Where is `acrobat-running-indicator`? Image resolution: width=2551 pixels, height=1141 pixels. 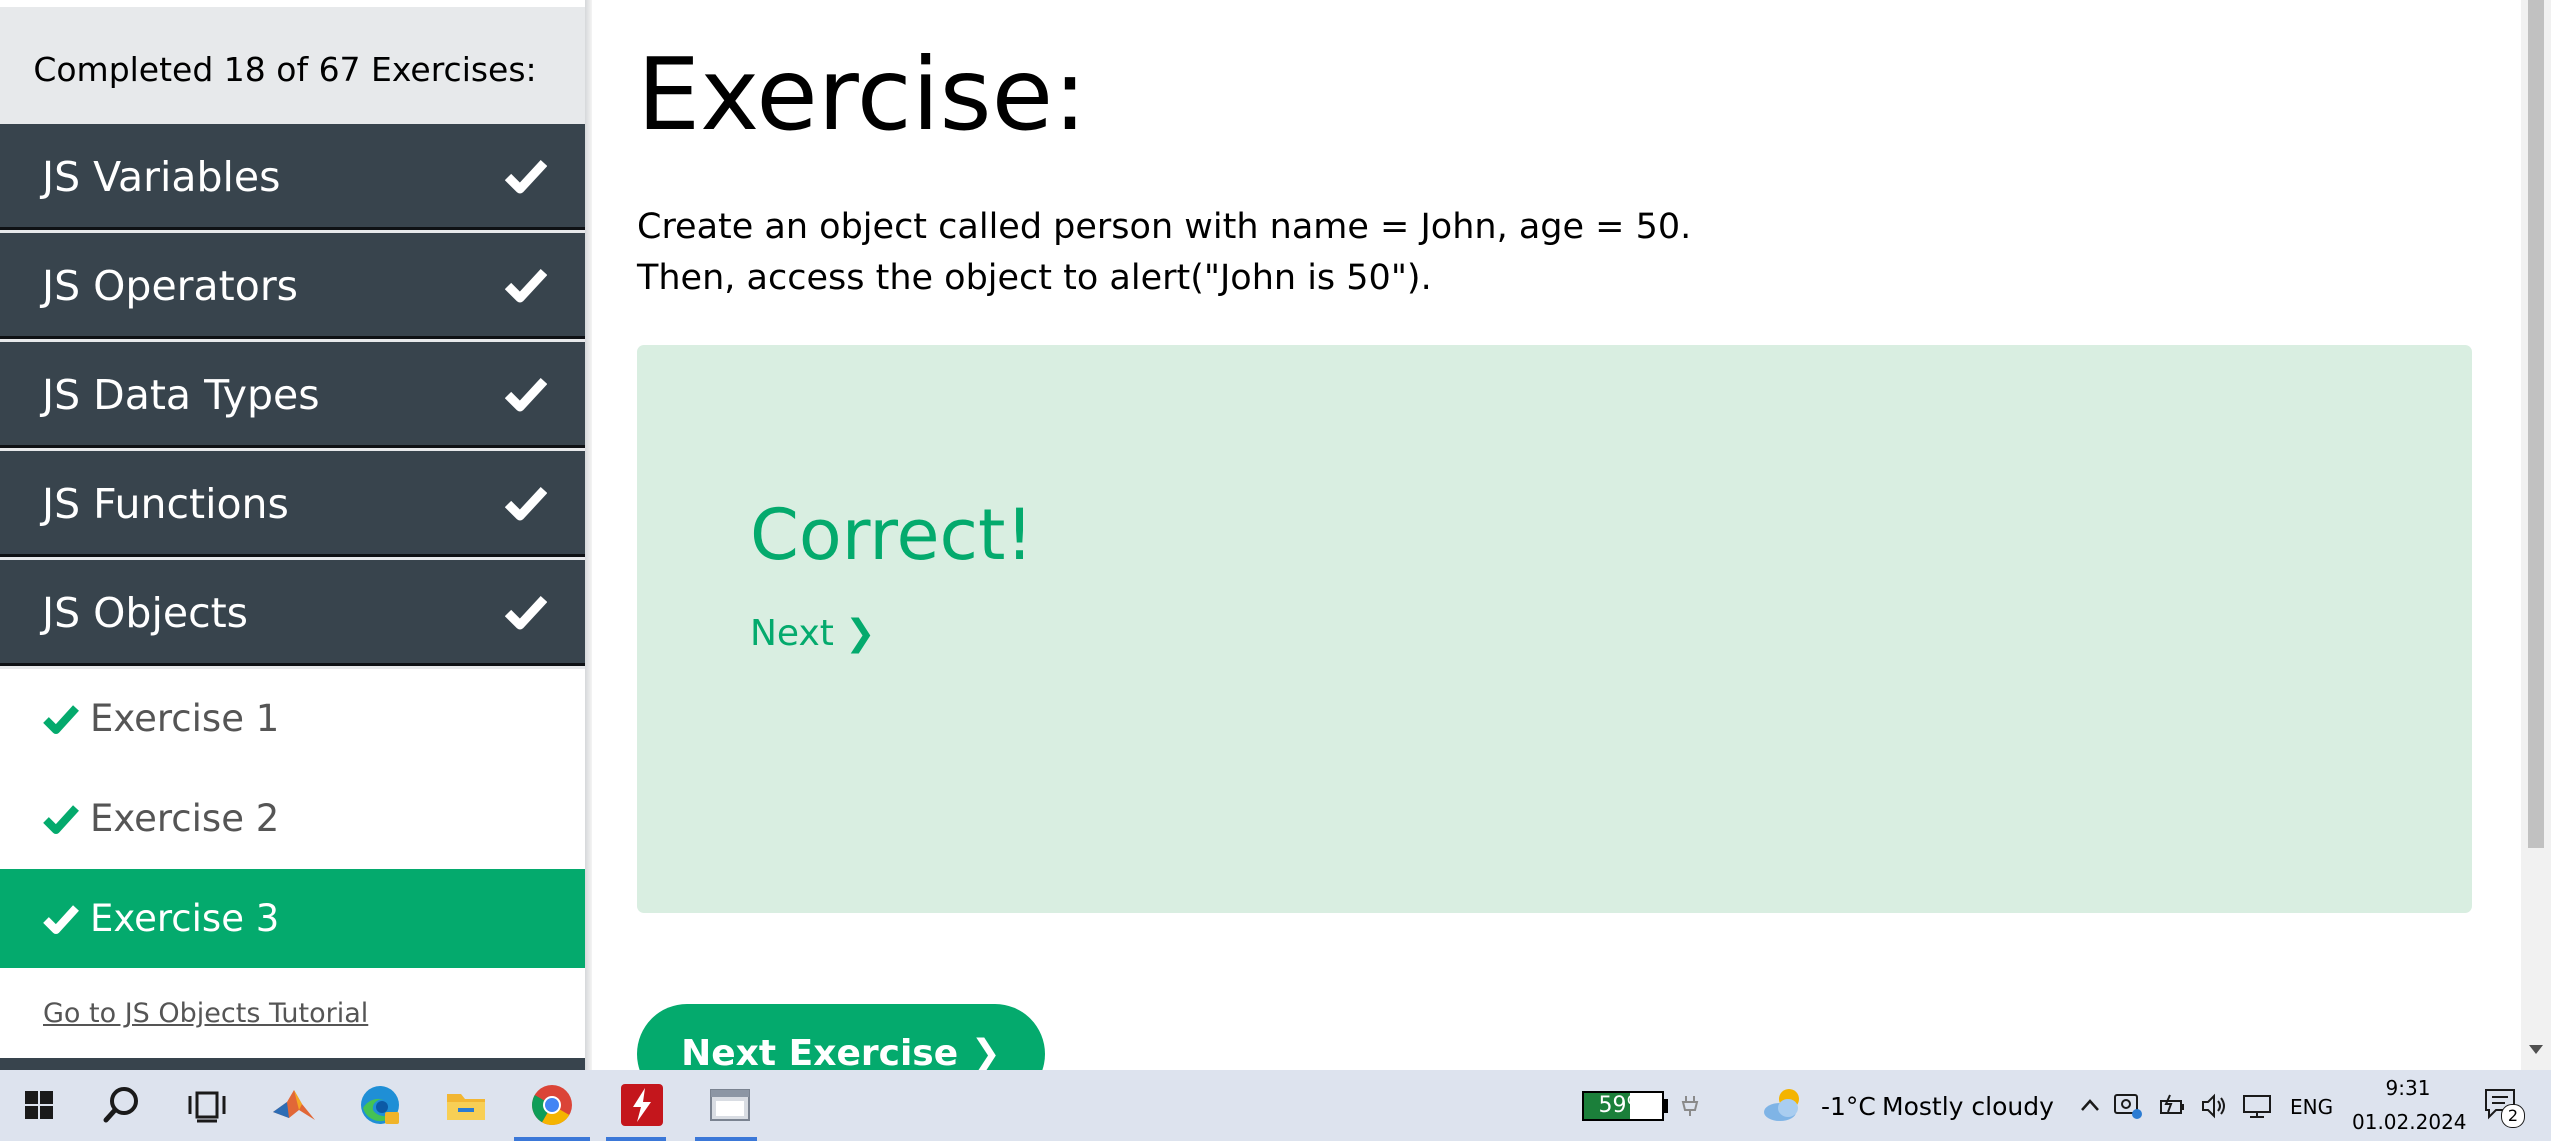
acrobat-running-indicator is located at coordinates (636, 1139).